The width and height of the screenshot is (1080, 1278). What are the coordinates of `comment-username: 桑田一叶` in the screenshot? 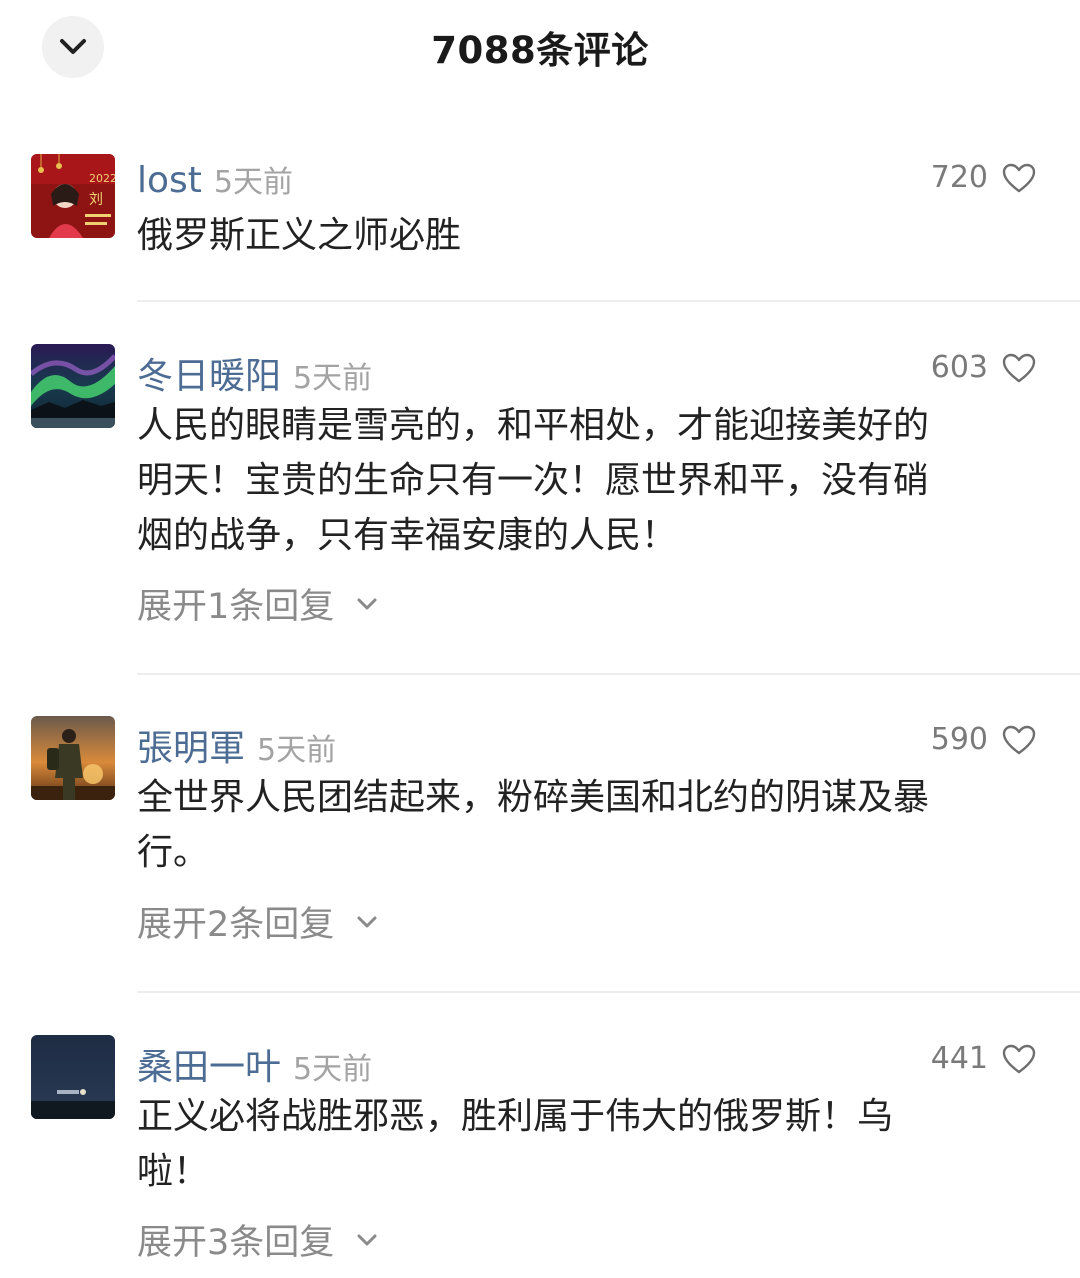 It's located at (209, 1064).